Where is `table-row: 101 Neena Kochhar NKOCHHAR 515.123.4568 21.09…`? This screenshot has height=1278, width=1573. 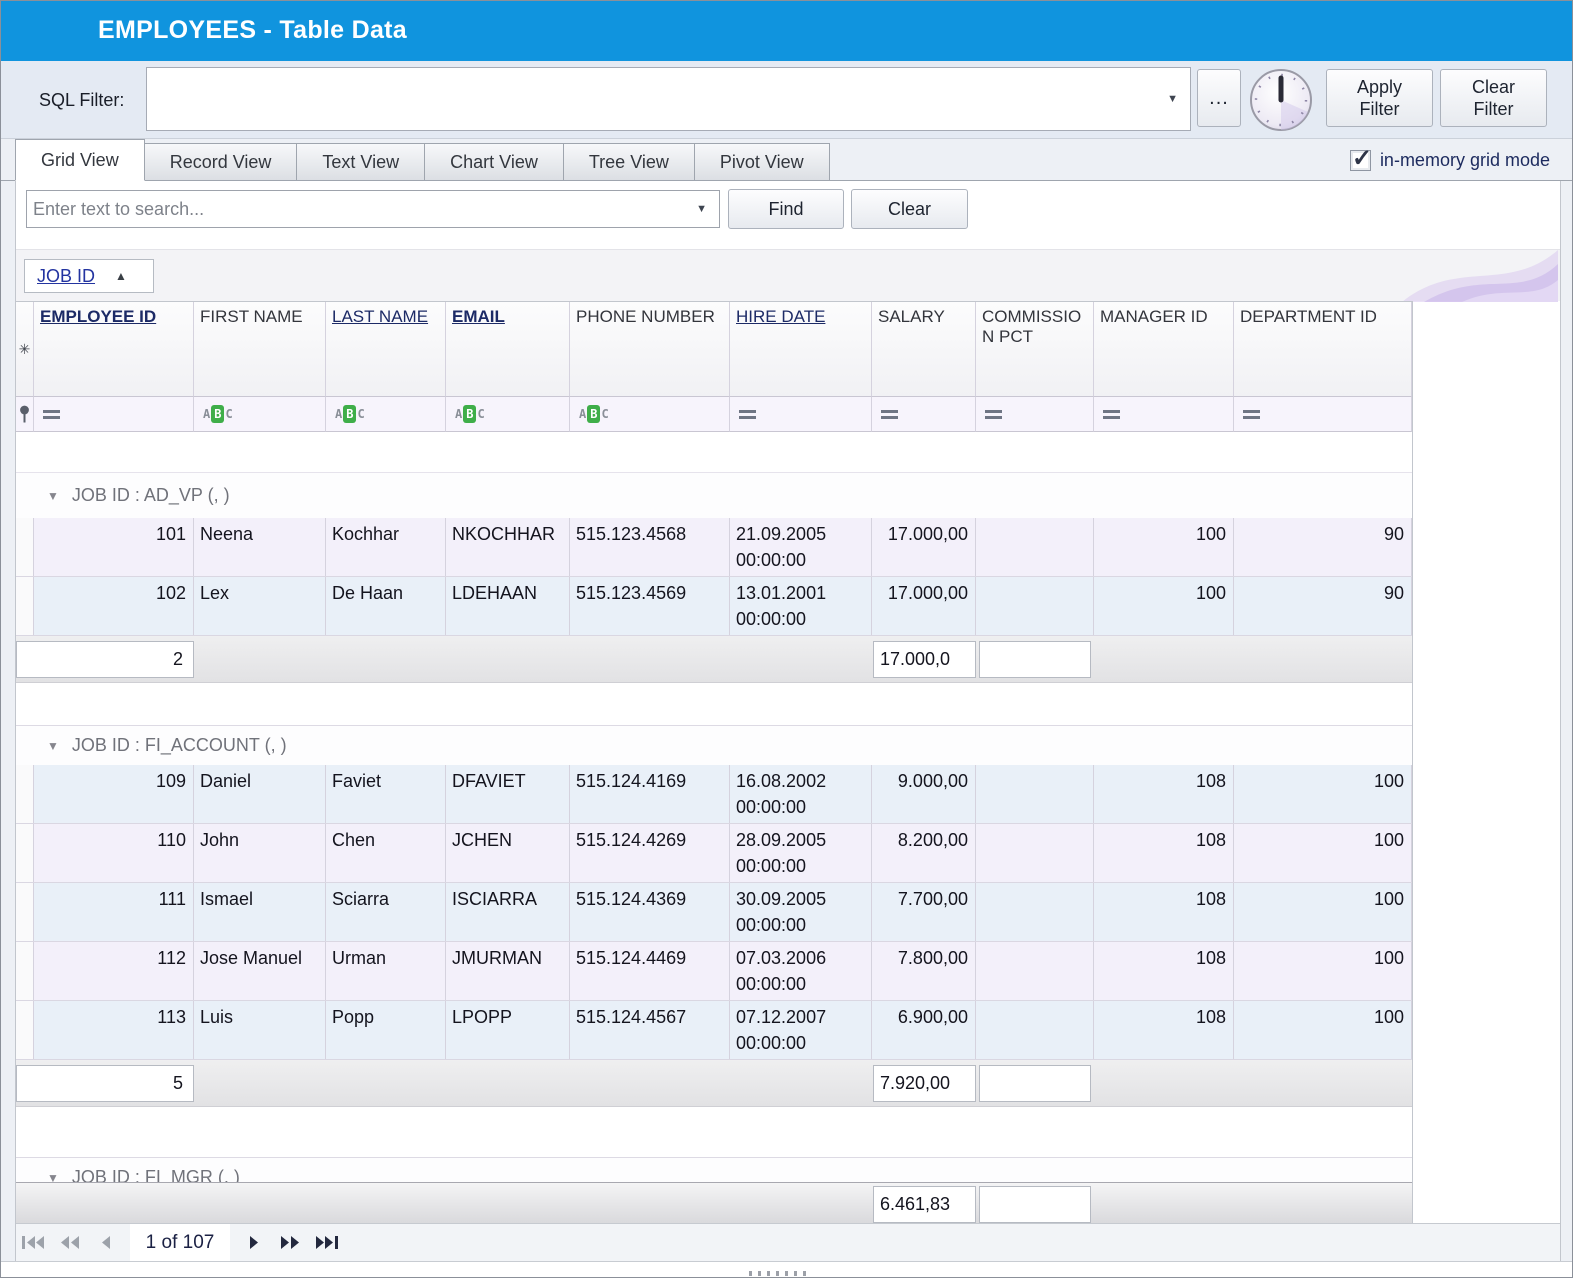
table-row: 101 Neena Kochhar NKOCHHAR 515.123.4568 21.09… is located at coordinates (714, 547).